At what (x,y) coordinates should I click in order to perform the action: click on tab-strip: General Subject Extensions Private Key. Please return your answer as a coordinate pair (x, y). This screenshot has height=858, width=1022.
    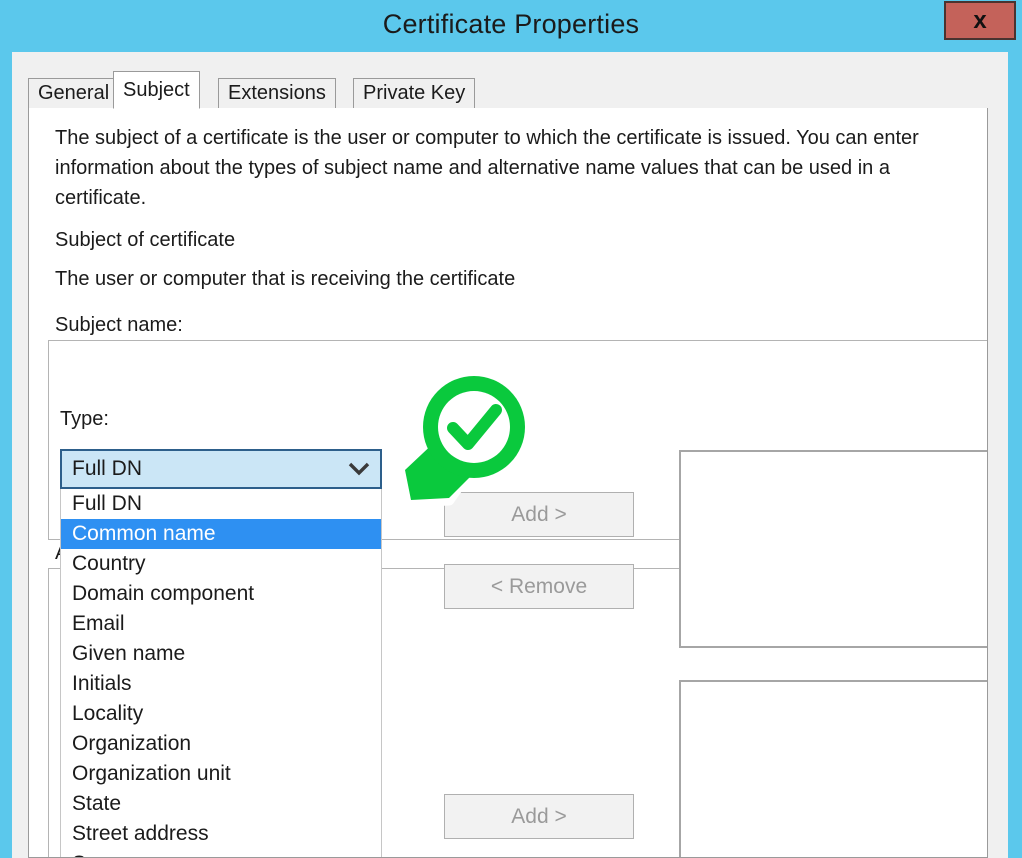
    Looking at the image, I should click on (508, 90).